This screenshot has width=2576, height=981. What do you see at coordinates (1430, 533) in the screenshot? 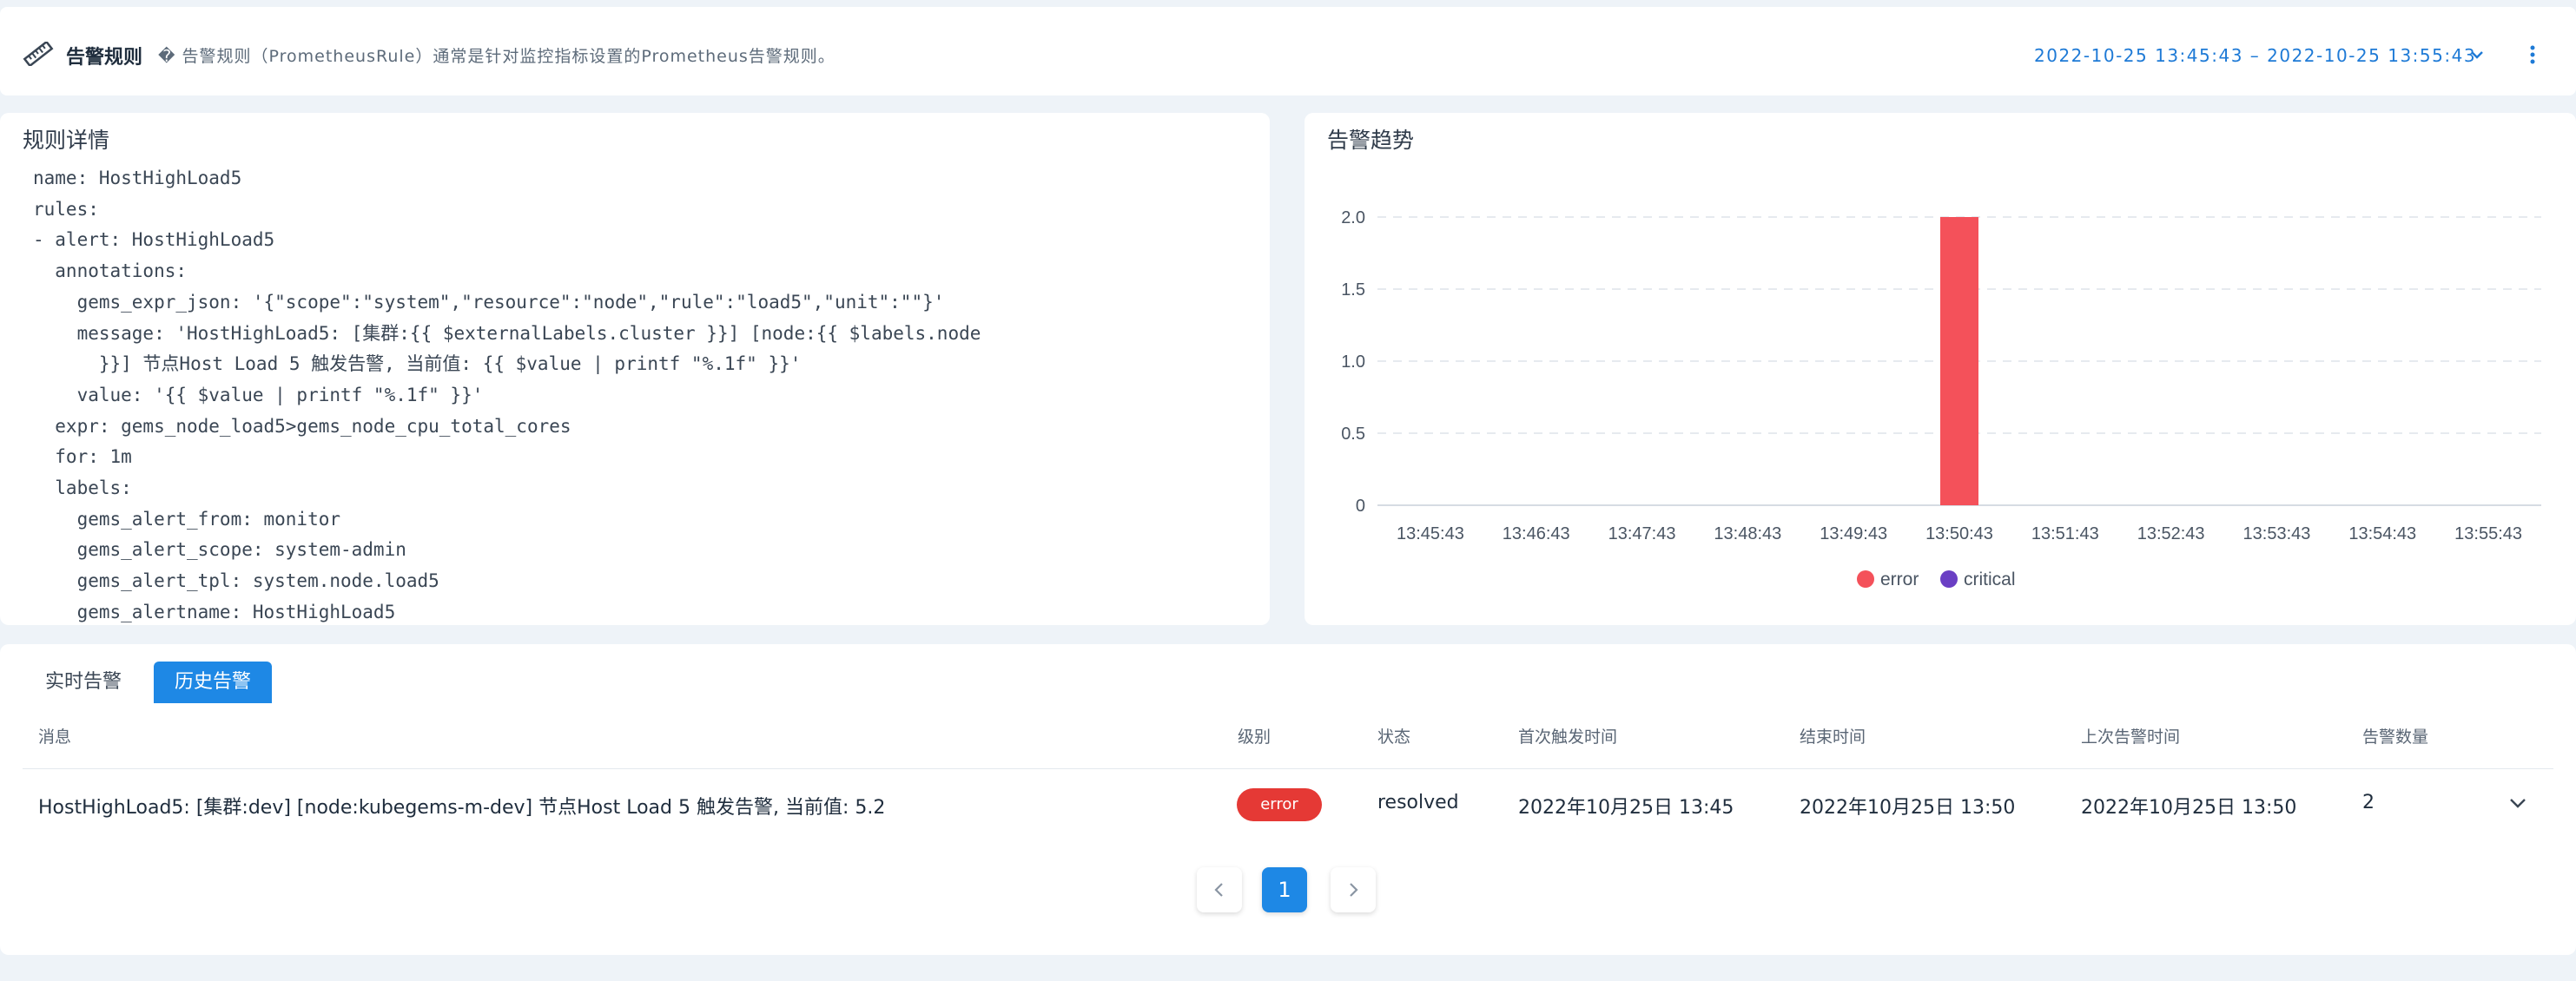
I see `x-tick-label: 13:45:43` at bounding box center [1430, 533].